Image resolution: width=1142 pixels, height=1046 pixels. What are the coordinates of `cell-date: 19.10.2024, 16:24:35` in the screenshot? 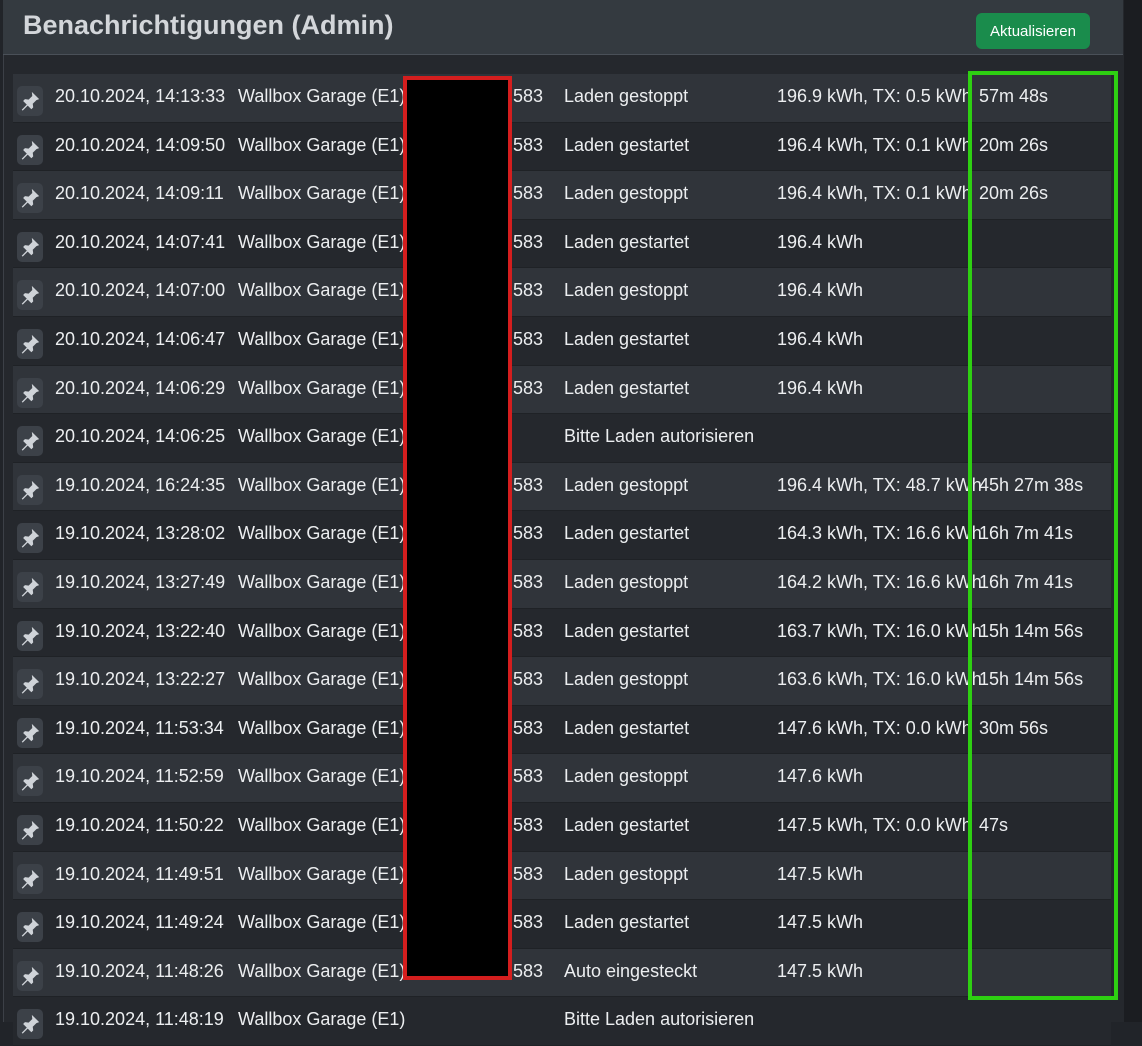 It's located at (140, 484).